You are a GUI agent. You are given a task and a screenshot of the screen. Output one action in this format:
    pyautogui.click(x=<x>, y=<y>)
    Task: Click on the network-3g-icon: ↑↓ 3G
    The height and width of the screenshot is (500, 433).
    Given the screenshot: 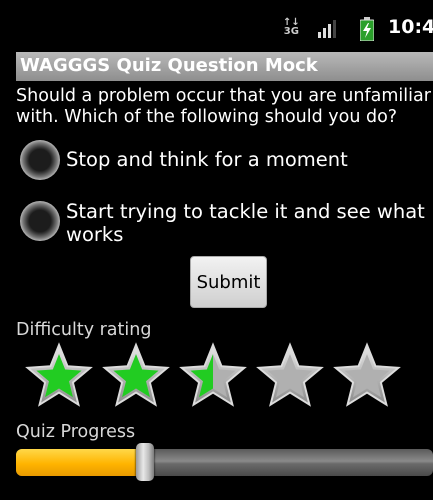 What is the action you would take?
    pyautogui.click(x=291, y=27)
    